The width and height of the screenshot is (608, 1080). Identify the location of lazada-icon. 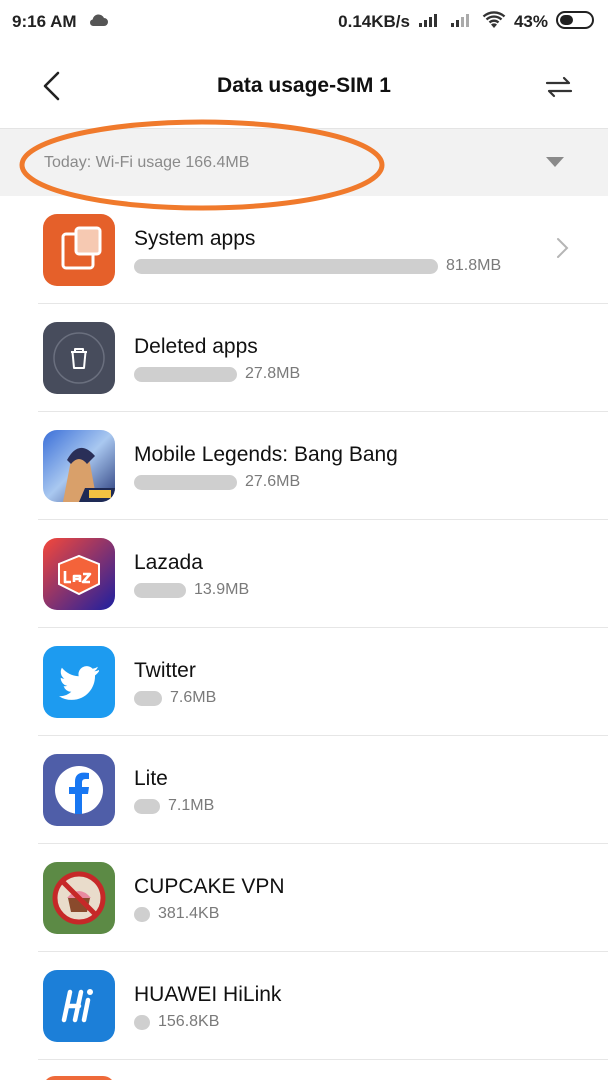
(79, 574).